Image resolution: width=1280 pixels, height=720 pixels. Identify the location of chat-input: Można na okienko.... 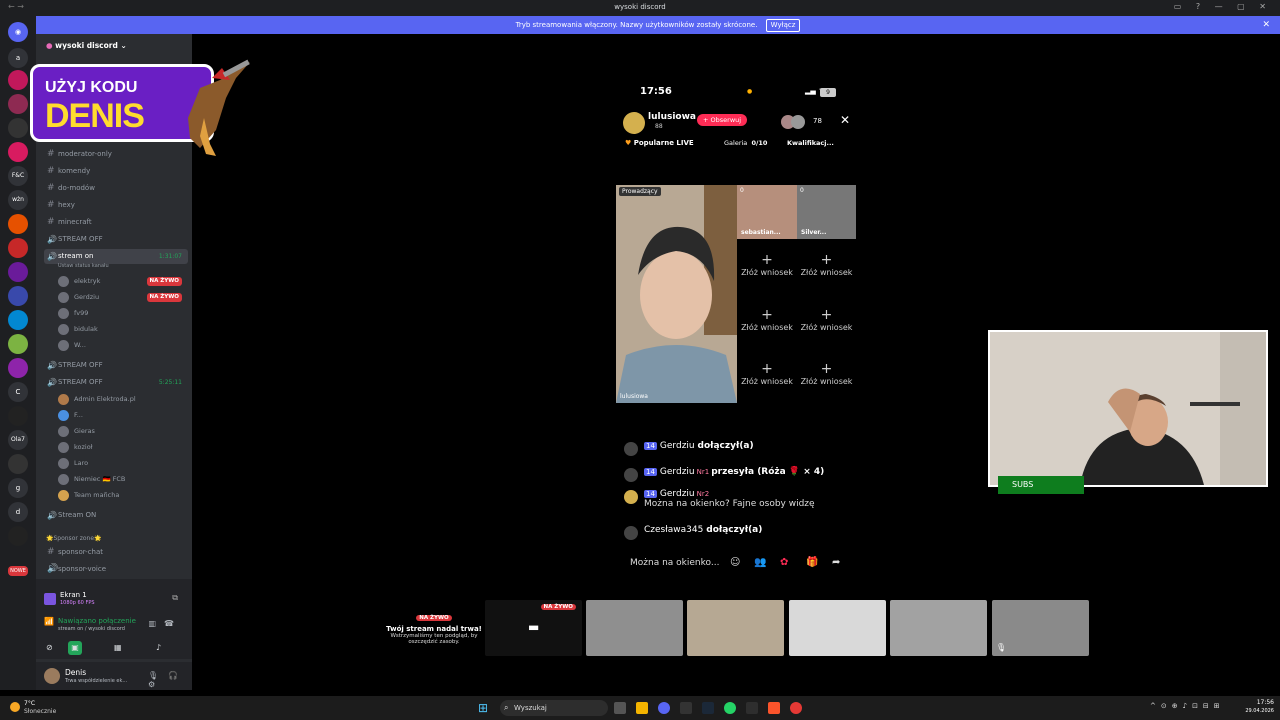
(674, 563).